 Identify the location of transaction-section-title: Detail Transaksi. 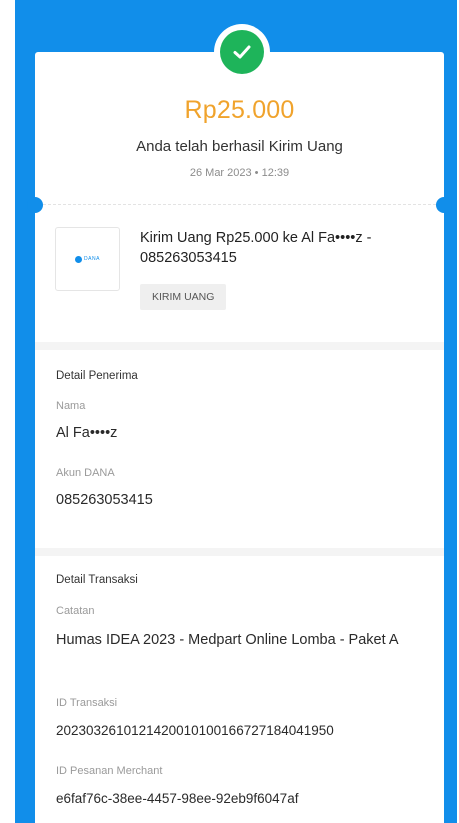
(97, 580).